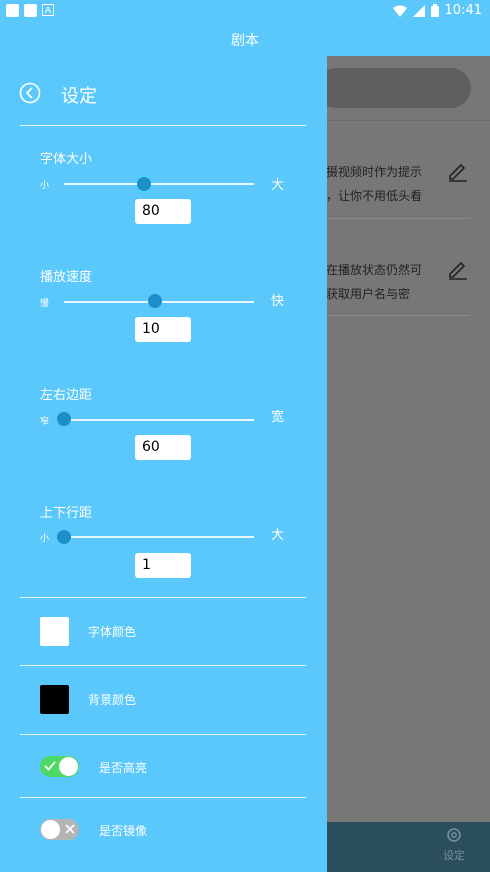  I want to click on list-item-text: ，让你不用低头看, so click(374, 196).